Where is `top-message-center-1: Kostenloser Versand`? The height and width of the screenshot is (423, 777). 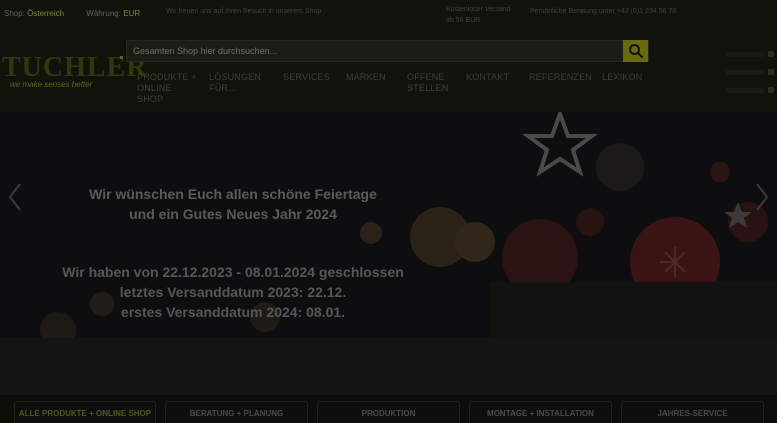
top-message-center-1: Kostenloser Versand is located at coordinates (478, 9).